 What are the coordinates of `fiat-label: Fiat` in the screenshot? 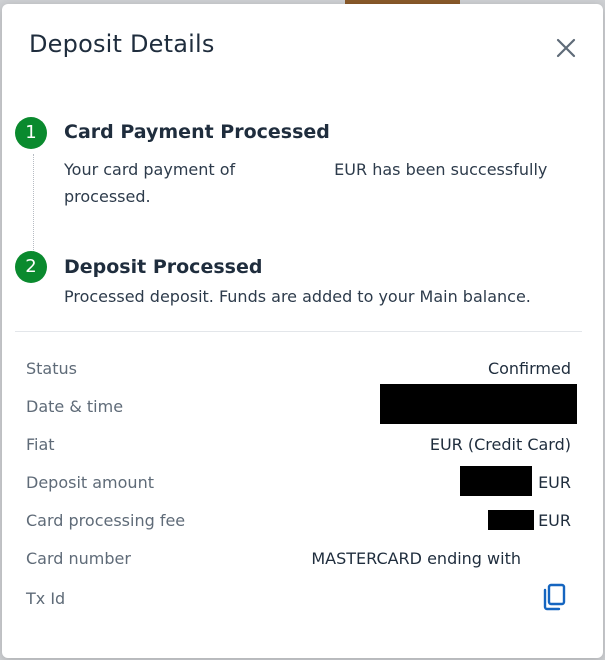 It's located at (40, 444).